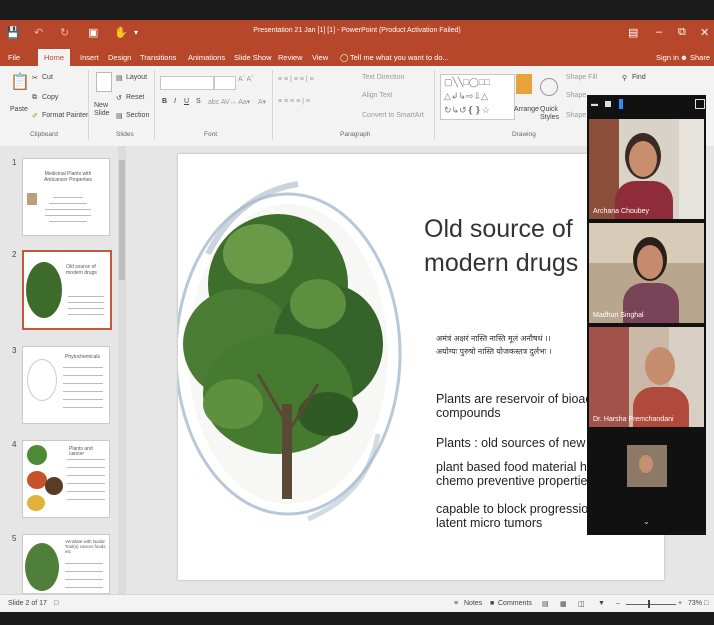 The image size is (714, 625). What do you see at coordinates (695, 603) in the screenshot?
I see `zoom-level: 73%` at bounding box center [695, 603].